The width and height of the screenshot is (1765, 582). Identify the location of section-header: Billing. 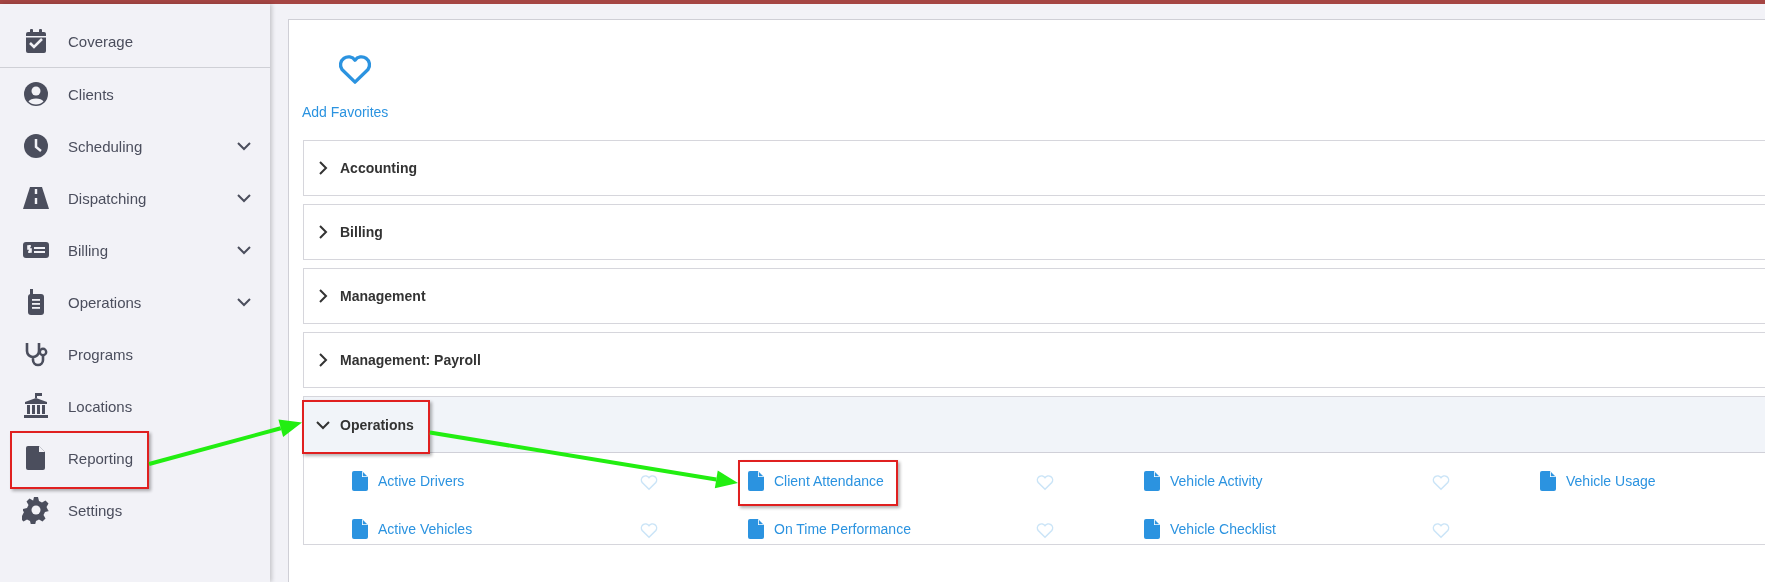
(1034, 232).